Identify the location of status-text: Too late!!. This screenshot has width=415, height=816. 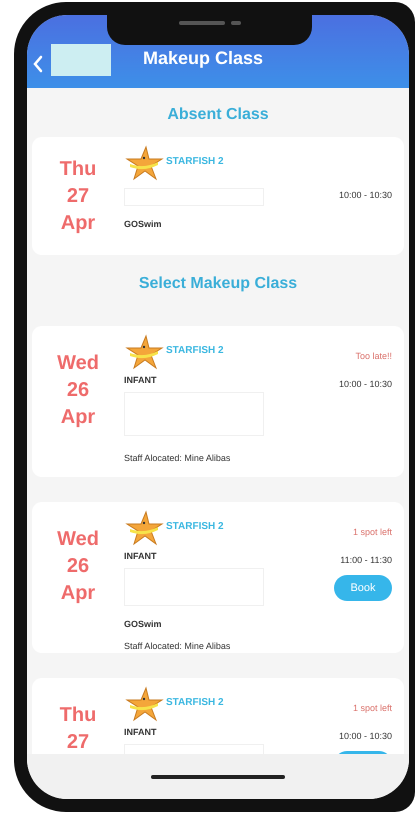
(373, 356).